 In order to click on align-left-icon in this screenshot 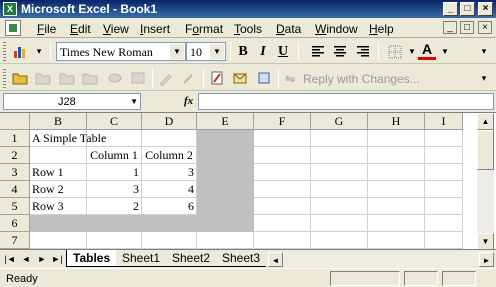, I will do `click(318, 52)`.